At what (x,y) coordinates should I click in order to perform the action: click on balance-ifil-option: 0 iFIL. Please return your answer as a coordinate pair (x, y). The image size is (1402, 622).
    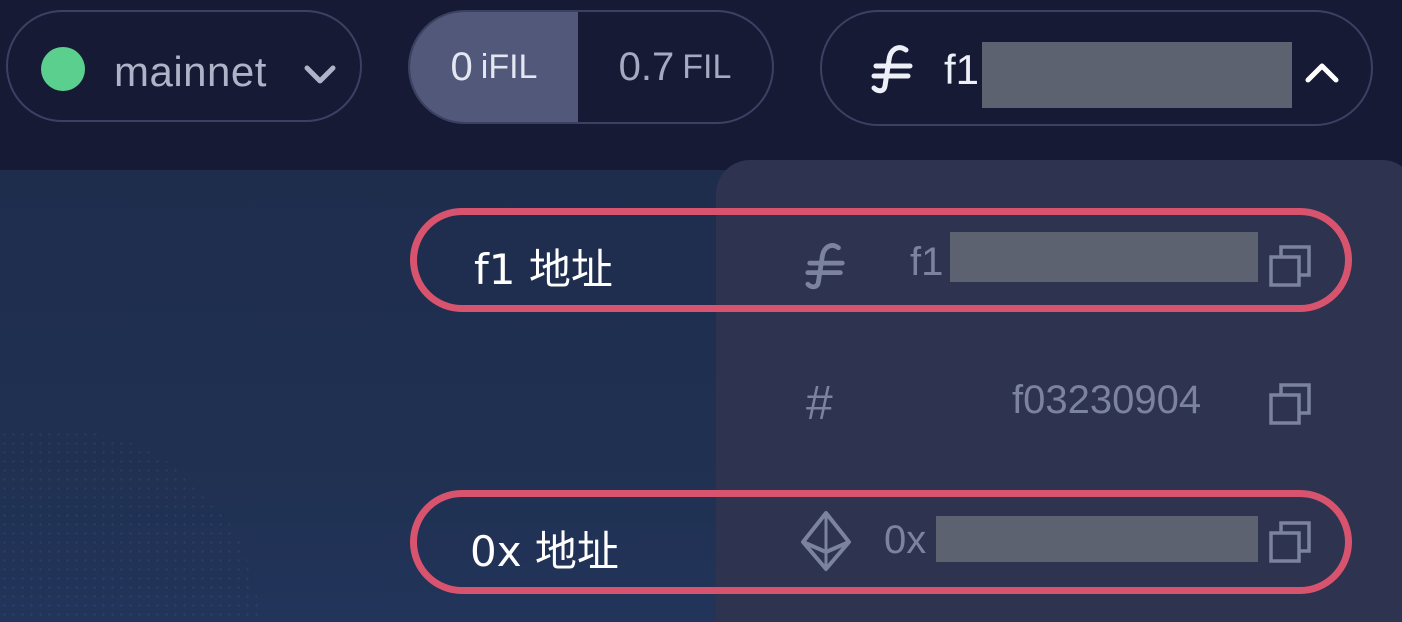
    Looking at the image, I should click on (494, 67).